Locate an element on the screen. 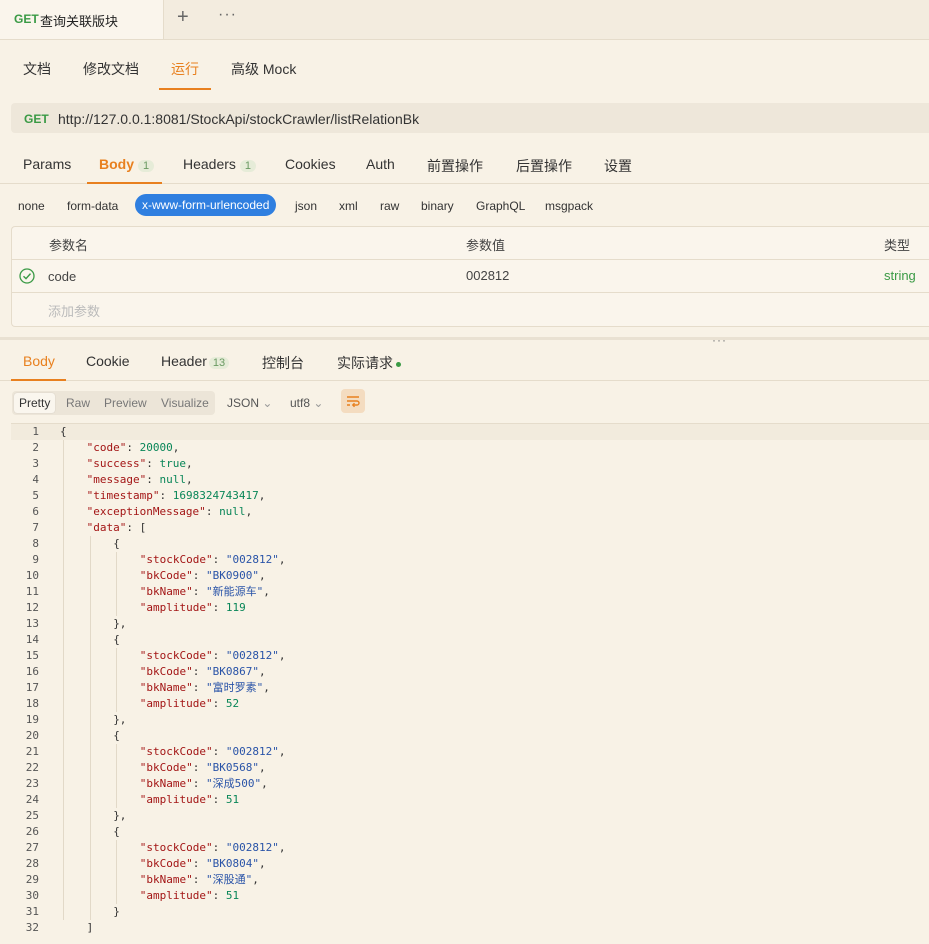 Image resolution: width=929 pixels, height=944 pixels. line-number: 9 is located at coordinates (35, 559).